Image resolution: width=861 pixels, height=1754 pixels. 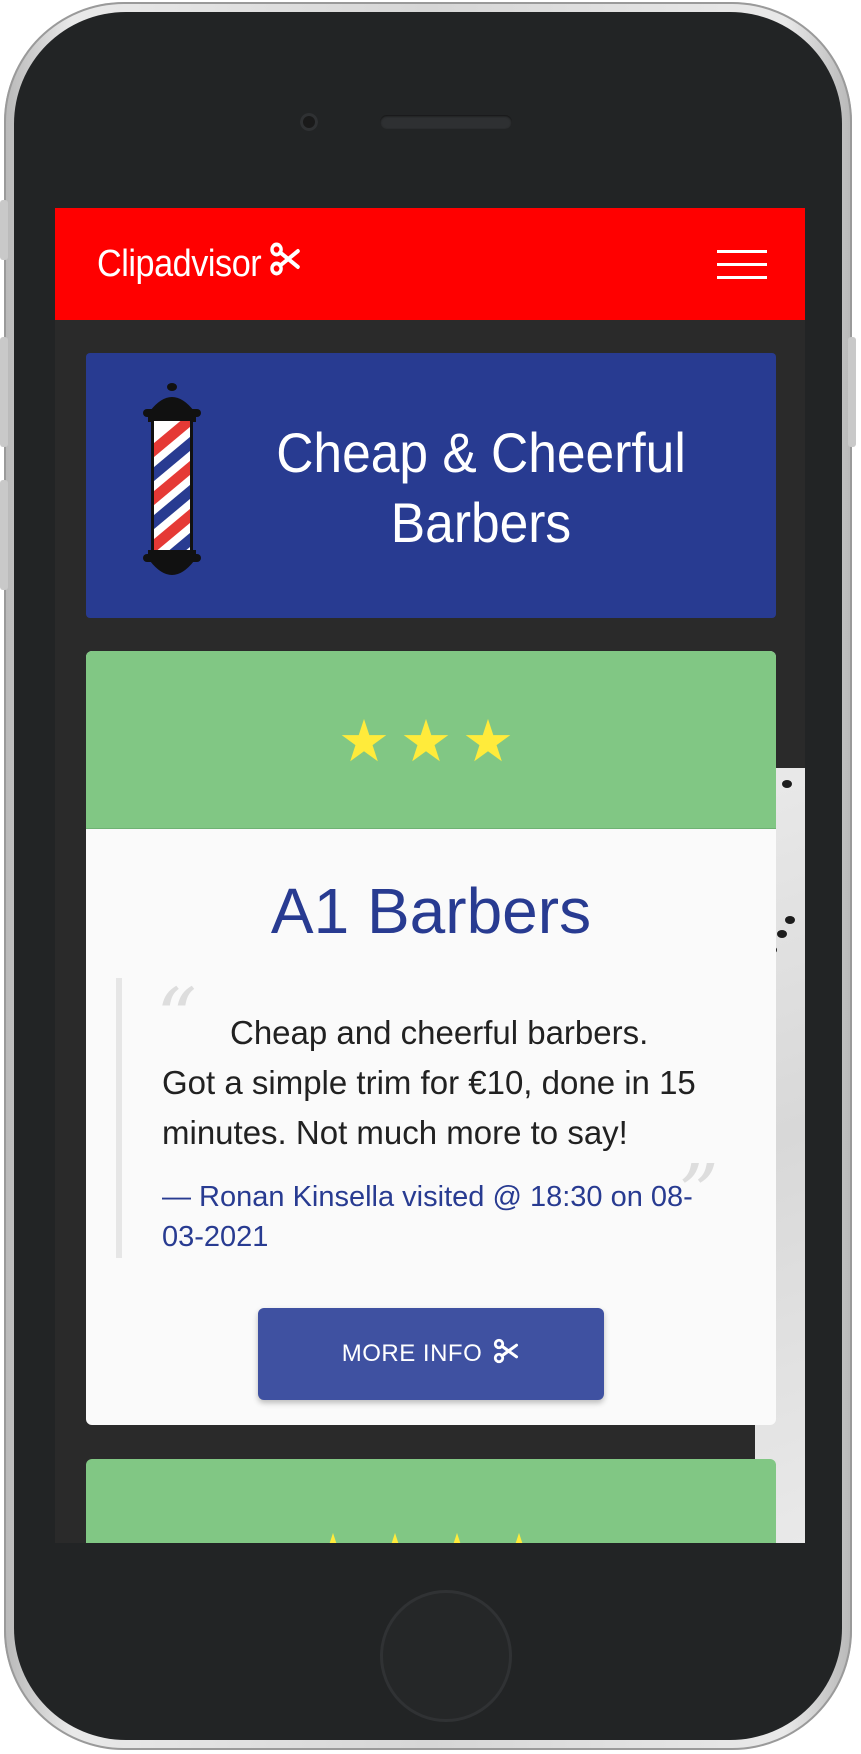 What do you see at coordinates (431, 1535) in the screenshot?
I see `star-rating: ★★★★` at bounding box center [431, 1535].